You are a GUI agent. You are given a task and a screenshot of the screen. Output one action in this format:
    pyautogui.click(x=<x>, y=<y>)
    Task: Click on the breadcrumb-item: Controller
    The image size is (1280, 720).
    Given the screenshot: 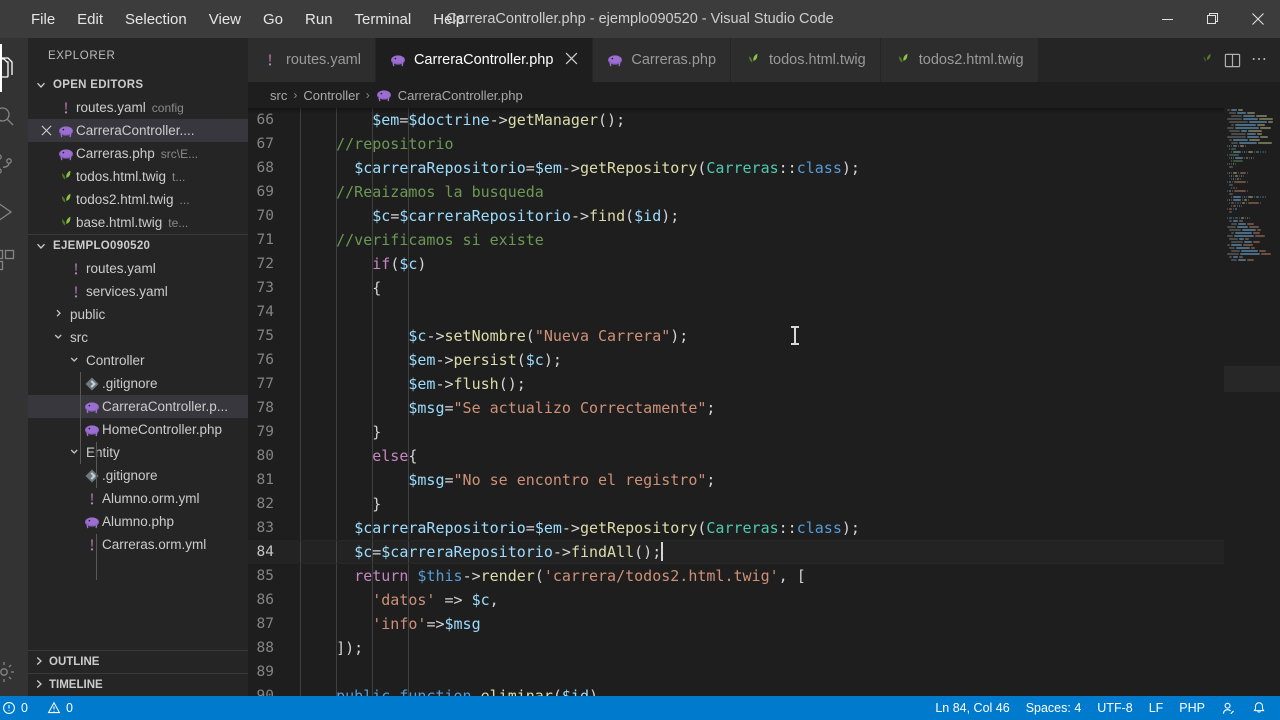 What is the action you would take?
    pyautogui.click(x=331, y=95)
    